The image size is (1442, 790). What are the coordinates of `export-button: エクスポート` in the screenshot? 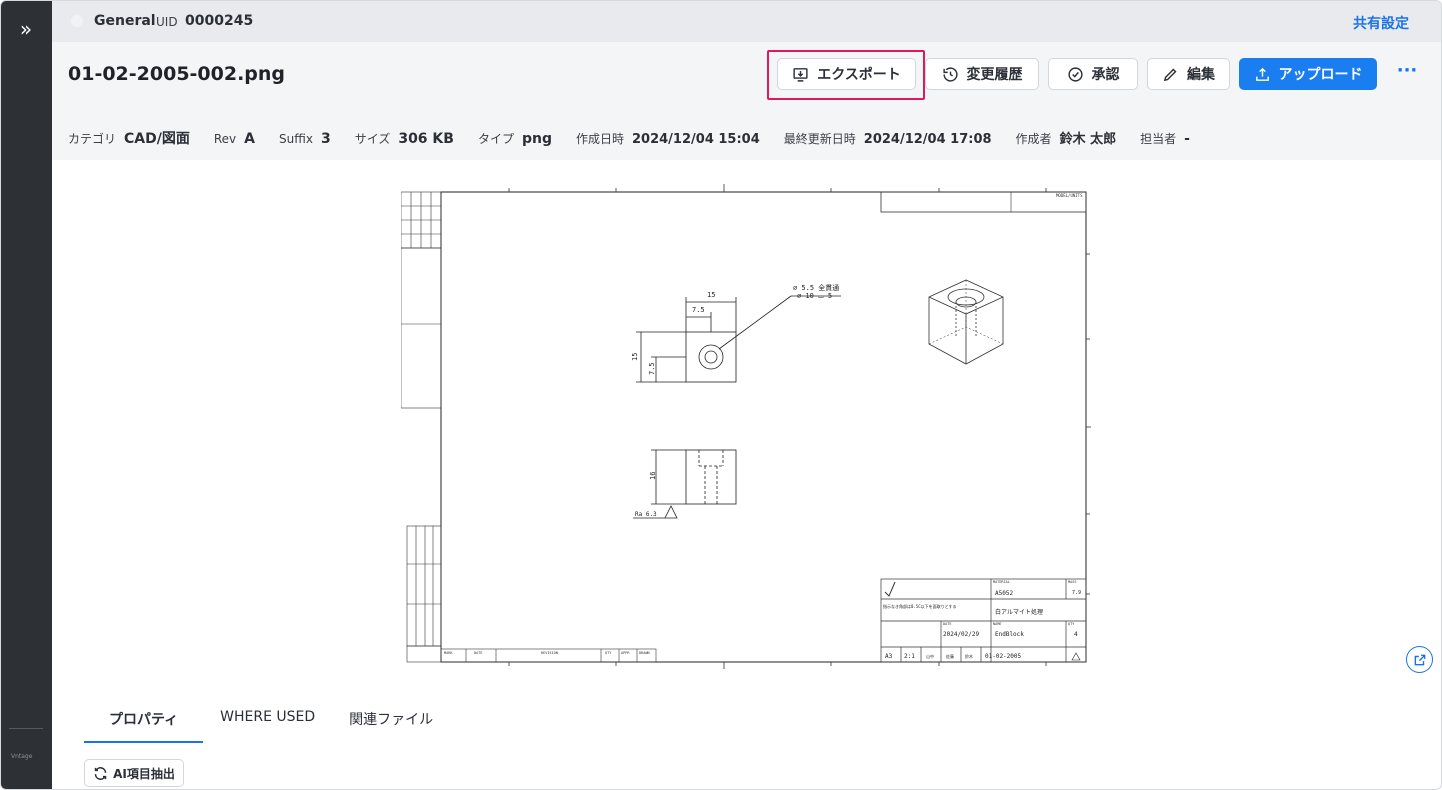 It's located at (846, 74).